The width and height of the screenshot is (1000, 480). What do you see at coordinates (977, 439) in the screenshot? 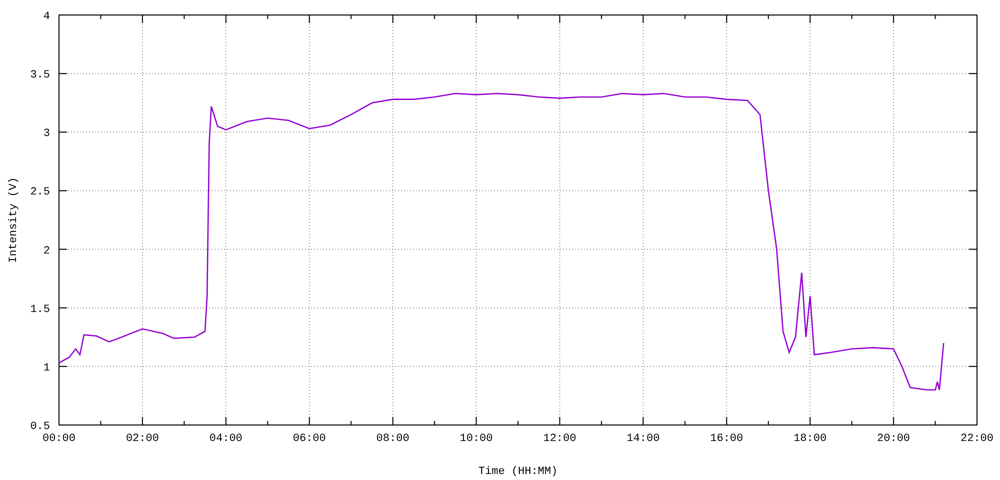
I see `x-tick-label: 22:00` at bounding box center [977, 439].